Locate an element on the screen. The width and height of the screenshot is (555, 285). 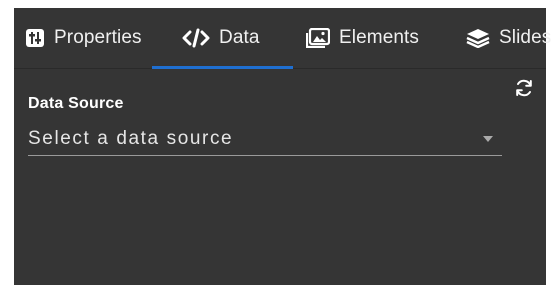
caret-down-icon is located at coordinates (488, 139).